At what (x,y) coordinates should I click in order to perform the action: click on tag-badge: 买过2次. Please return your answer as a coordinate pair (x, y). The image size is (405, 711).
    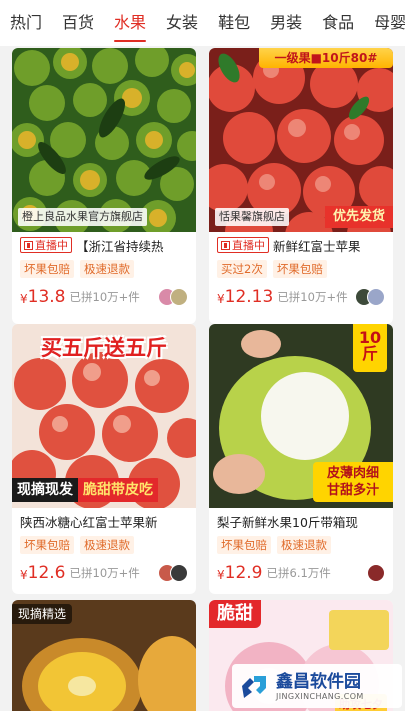
    Looking at the image, I should click on (242, 269).